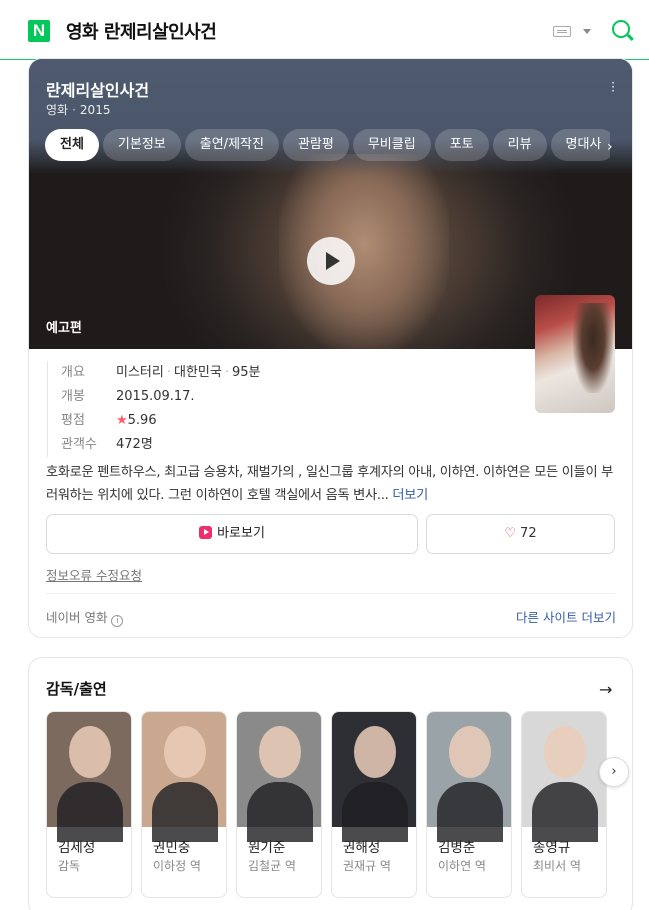  What do you see at coordinates (198, 372) in the screenshot?
I see `country-link: 대한민국` at bounding box center [198, 372].